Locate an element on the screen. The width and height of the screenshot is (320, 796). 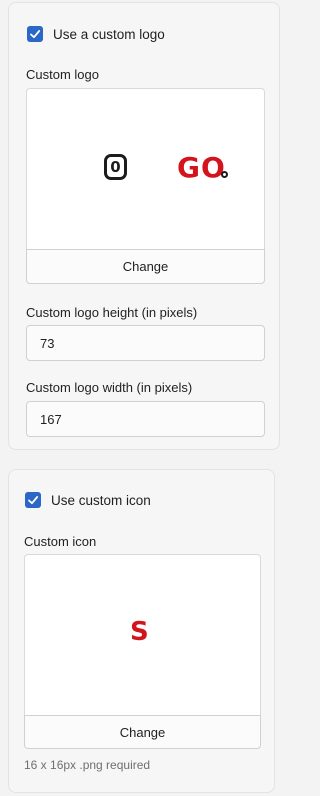
logo-mark-red: GO is located at coordinates (201, 167).